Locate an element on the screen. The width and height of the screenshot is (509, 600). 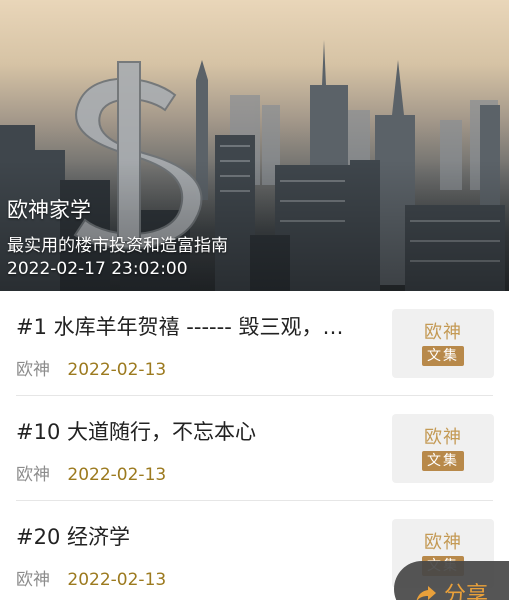
share-label: 分享 is located at coordinates (466, 591).